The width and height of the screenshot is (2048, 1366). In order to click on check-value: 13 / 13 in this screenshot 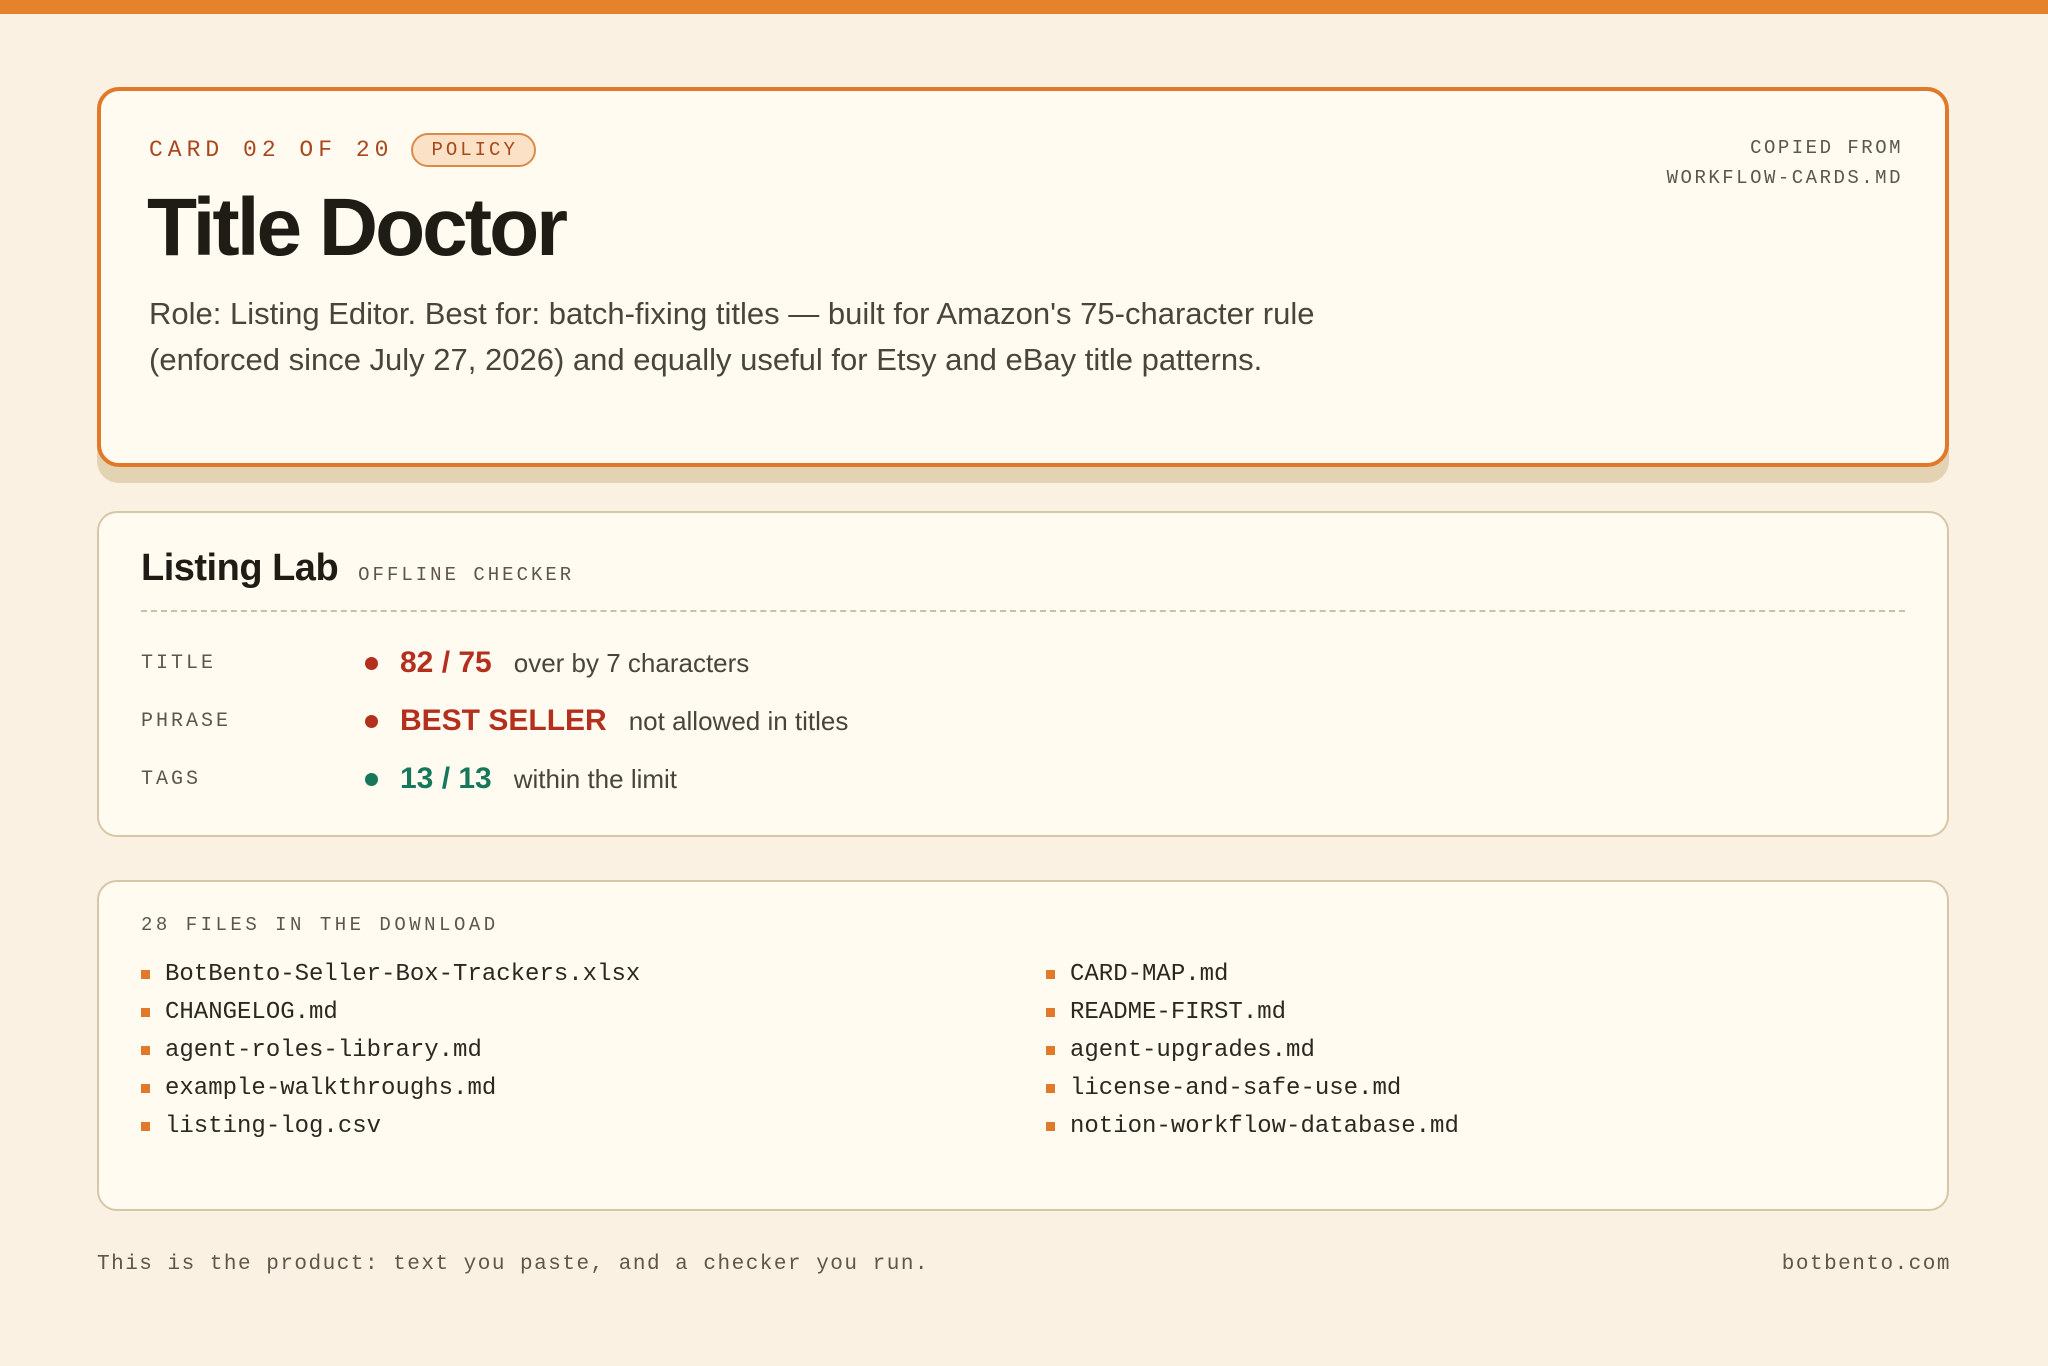, I will do `click(446, 778)`.